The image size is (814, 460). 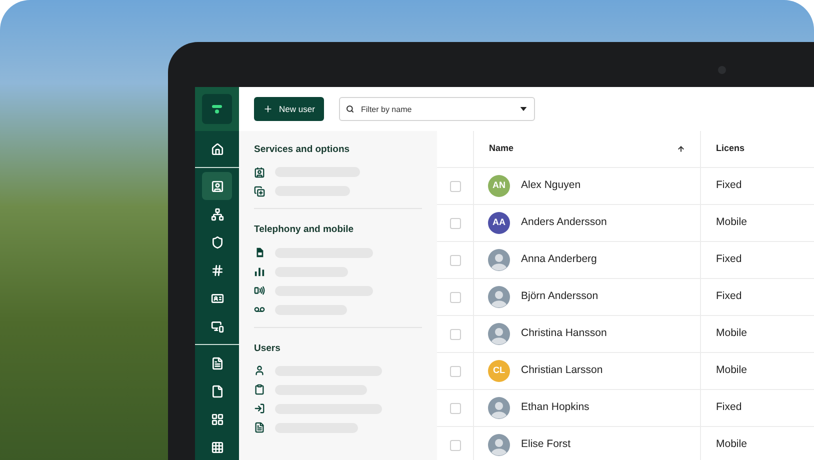 What do you see at coordinates (551, 186) in the screenshot?
I see `user-name: Alex Nguyen` at bounding box center [551, 186].